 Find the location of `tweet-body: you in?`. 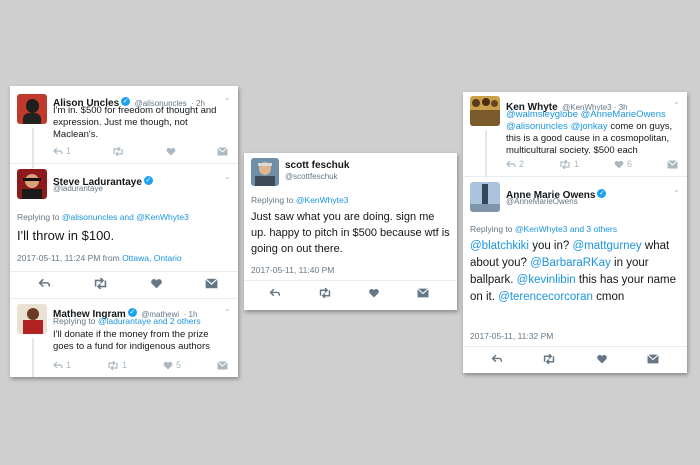

tweet-body: you in? is located at coordinates (551, 246).